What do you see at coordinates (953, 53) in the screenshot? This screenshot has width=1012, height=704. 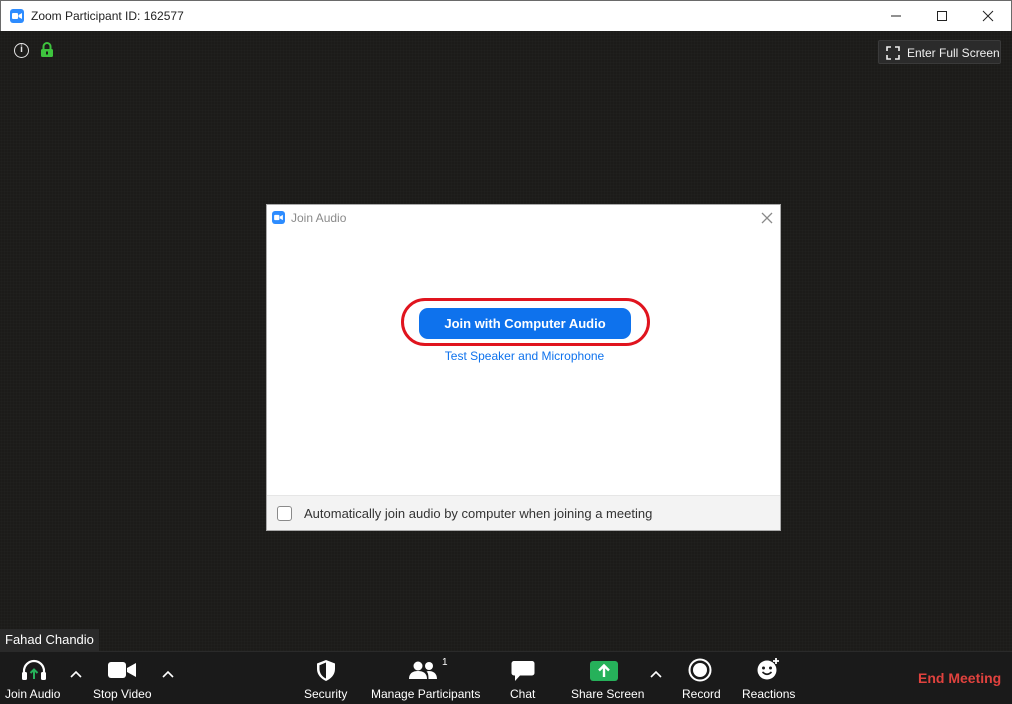 I see `enter-fullscreen-label: Enter Full Screen` at bounding box center [953, 53].